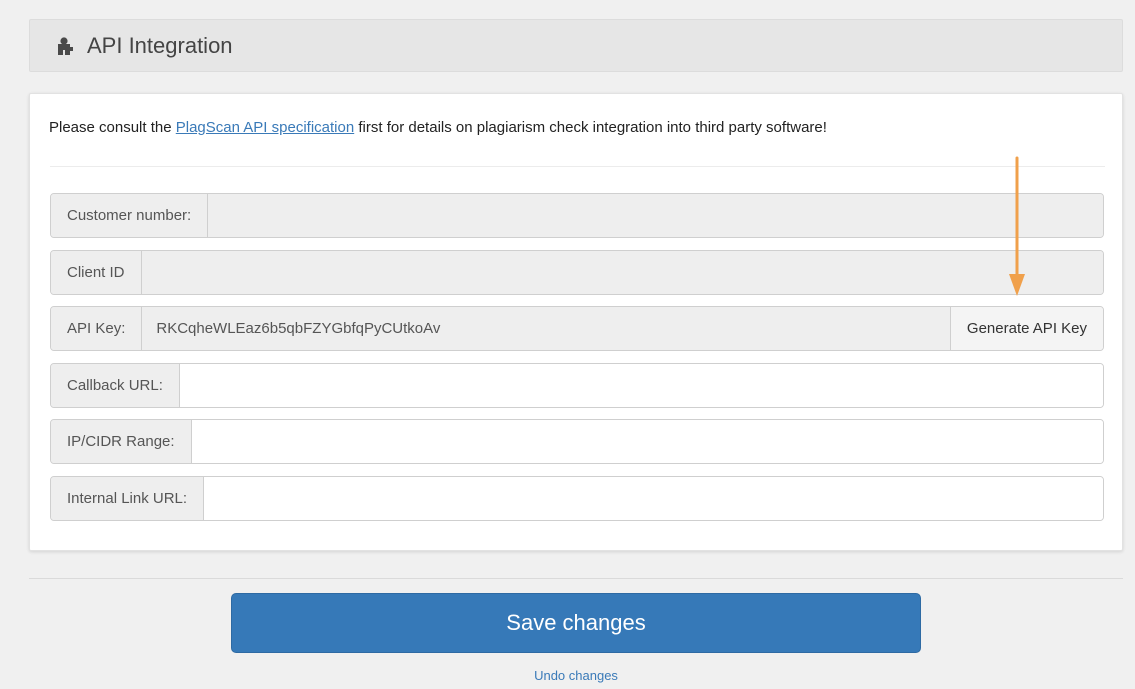 Image resolution: width=1135 pixels, height=689 pixels. What do you see at coordinates (655, 215) in the screenshot?
I see `customer-number-field` at bounding box center [655, 215].